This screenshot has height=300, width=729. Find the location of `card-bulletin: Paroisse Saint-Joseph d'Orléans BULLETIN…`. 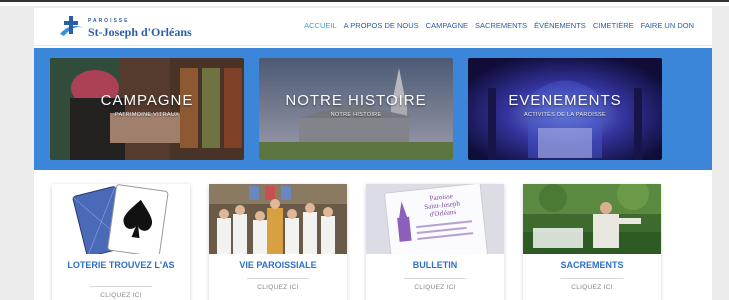

card-bulletin: Paroisse Saint-Joseph d'Orléans BULLETIN… is located at coordinates (435, 242).